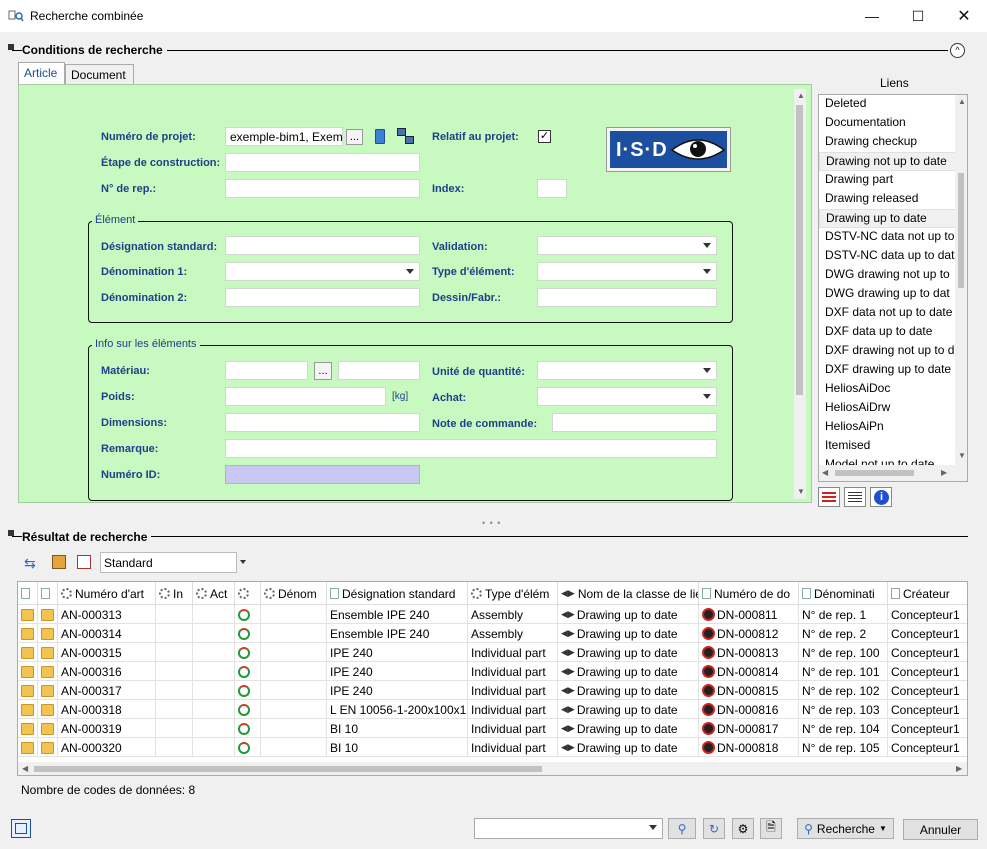  I want to click on link-item: DSTV-NC data not up to, so click(893, 237).